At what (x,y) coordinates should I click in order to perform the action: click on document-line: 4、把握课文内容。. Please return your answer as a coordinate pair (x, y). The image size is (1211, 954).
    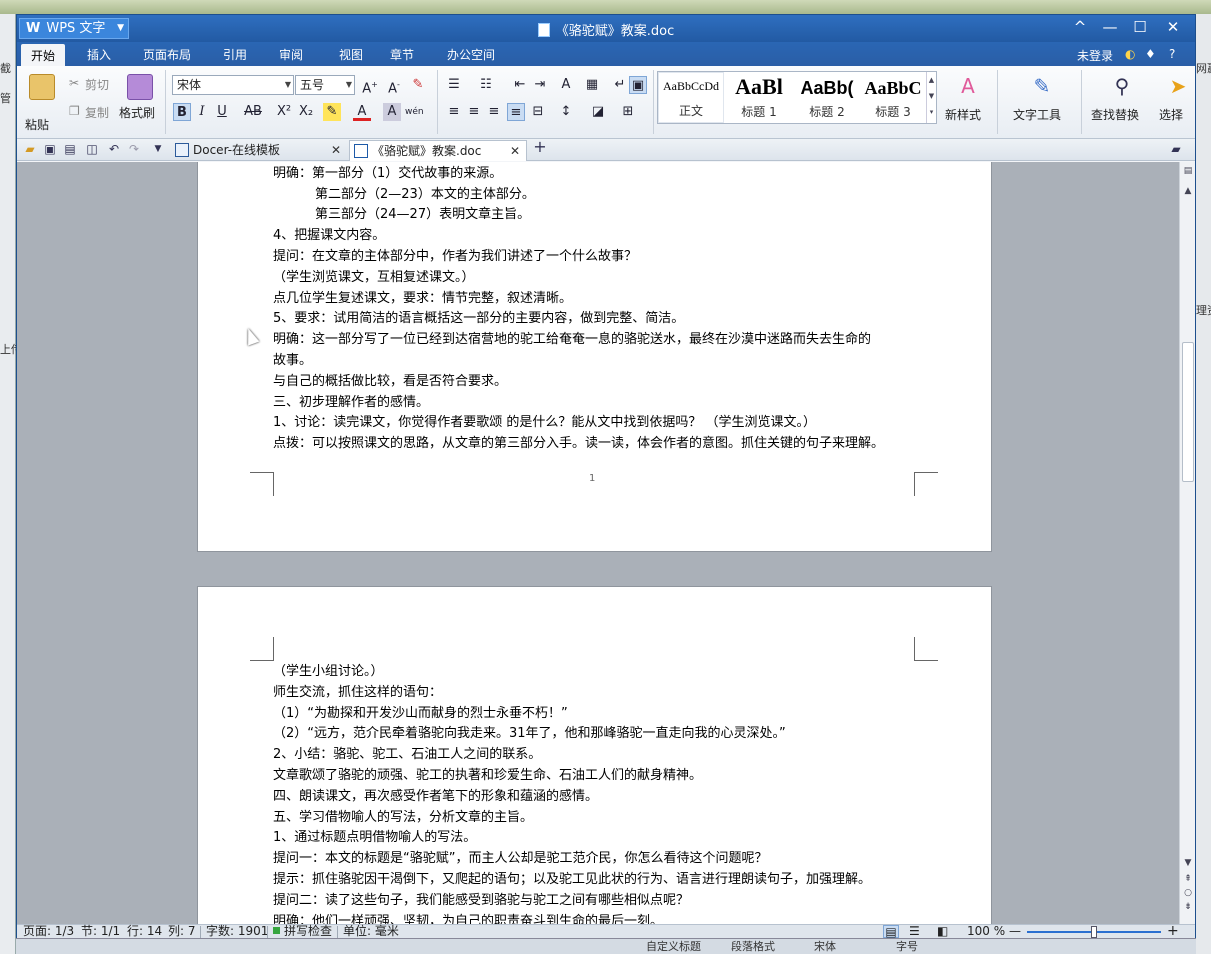
    Looking at the image, I should click on (329, 236).